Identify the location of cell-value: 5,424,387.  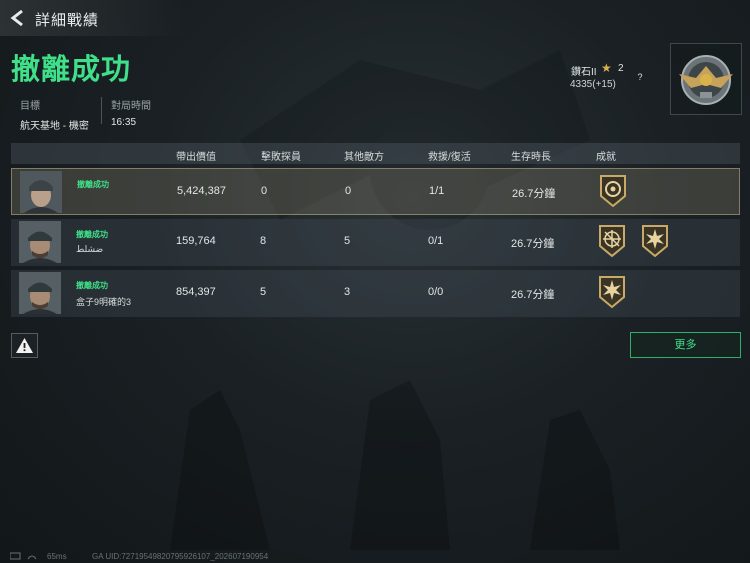
(201, 191).